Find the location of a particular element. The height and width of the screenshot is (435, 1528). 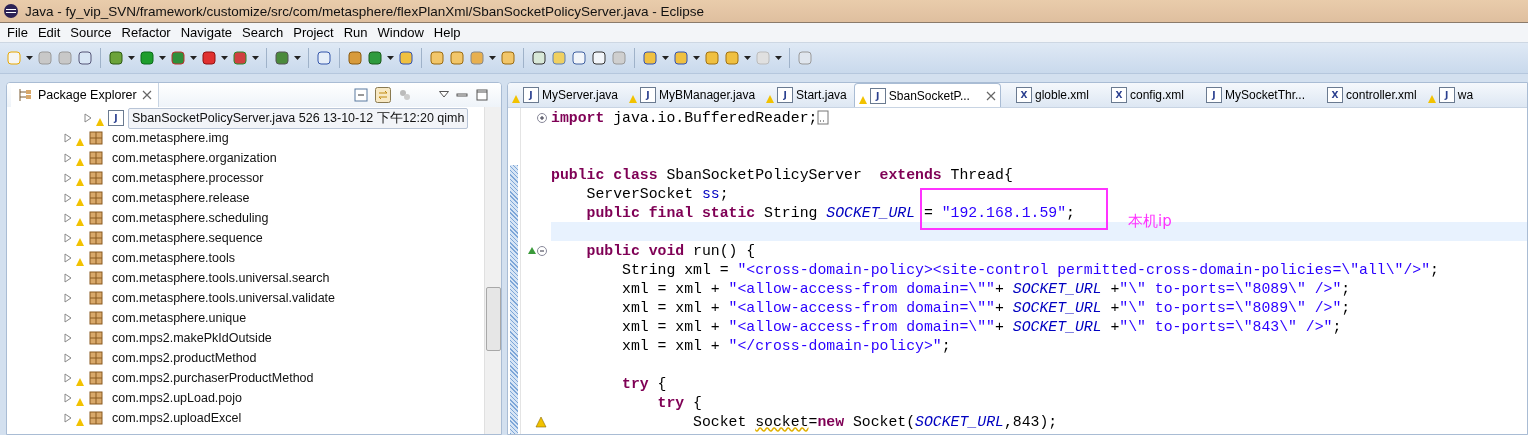

collapse-icon is located at coordinates (542, 250).